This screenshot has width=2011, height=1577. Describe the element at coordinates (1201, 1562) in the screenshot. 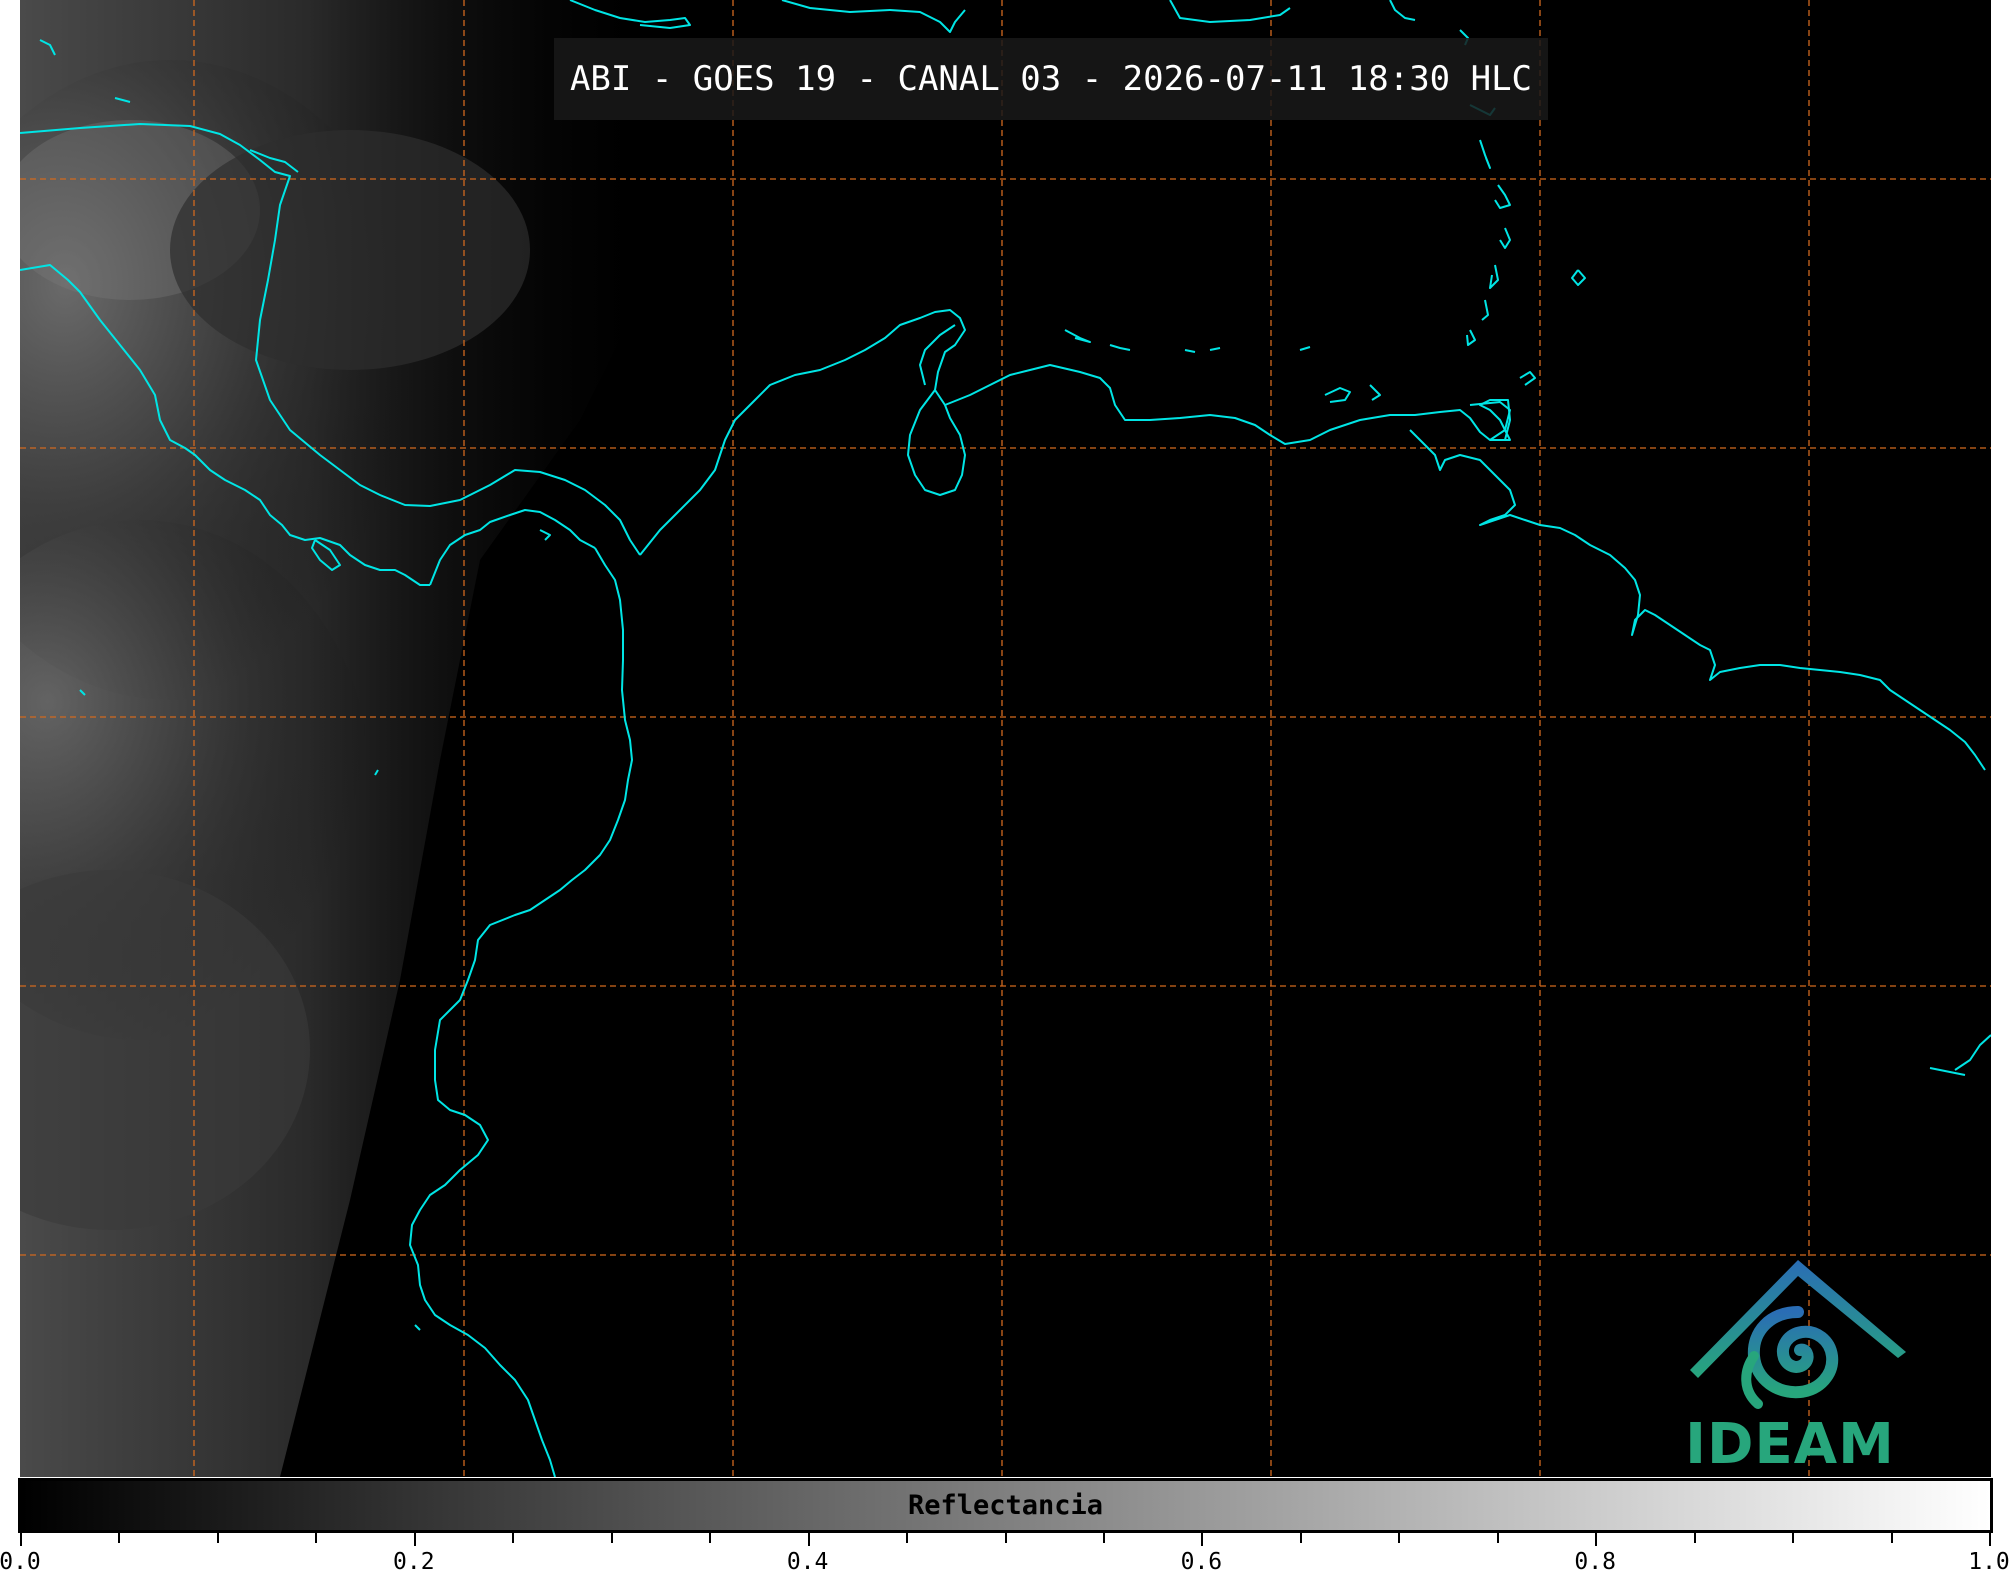

I see `colorbar-tick-label: 0.6` at that location.